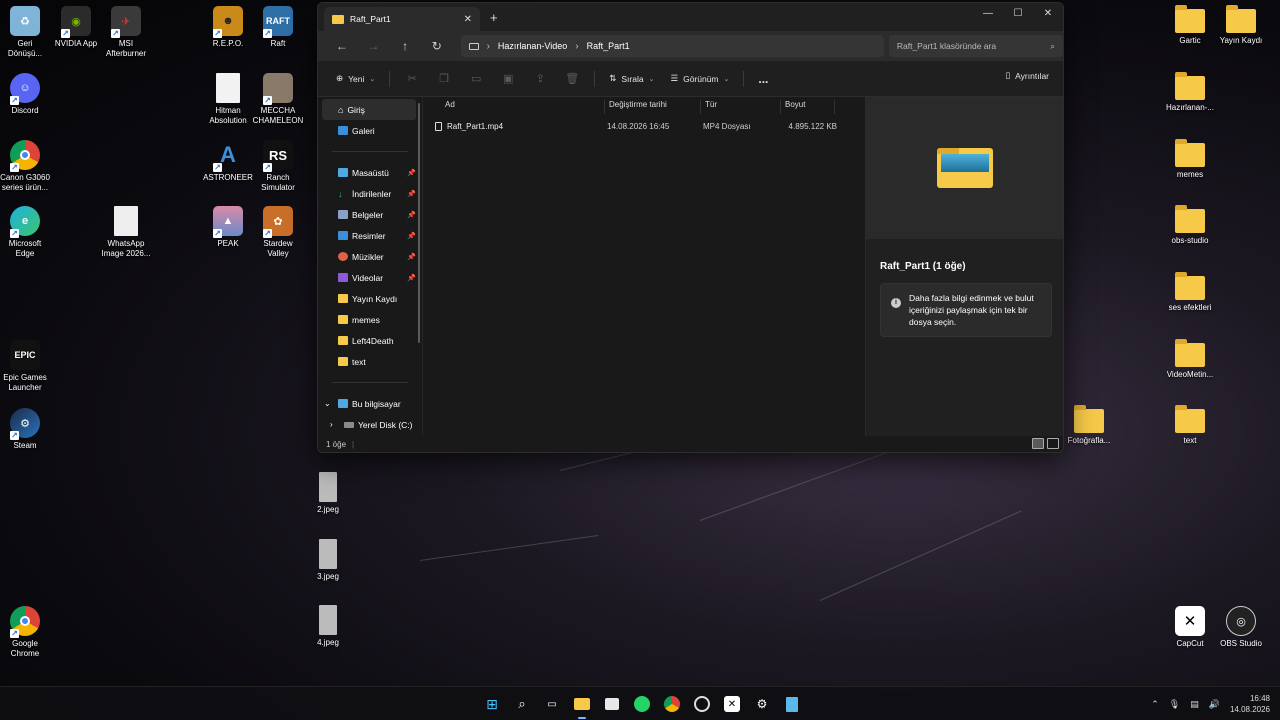 The width and height of the screenshot is (1280, 720). Describe the element at coordinates (1250, 704) in the screenshot. I see `clock: 16:48 14.08.2026` at that location.